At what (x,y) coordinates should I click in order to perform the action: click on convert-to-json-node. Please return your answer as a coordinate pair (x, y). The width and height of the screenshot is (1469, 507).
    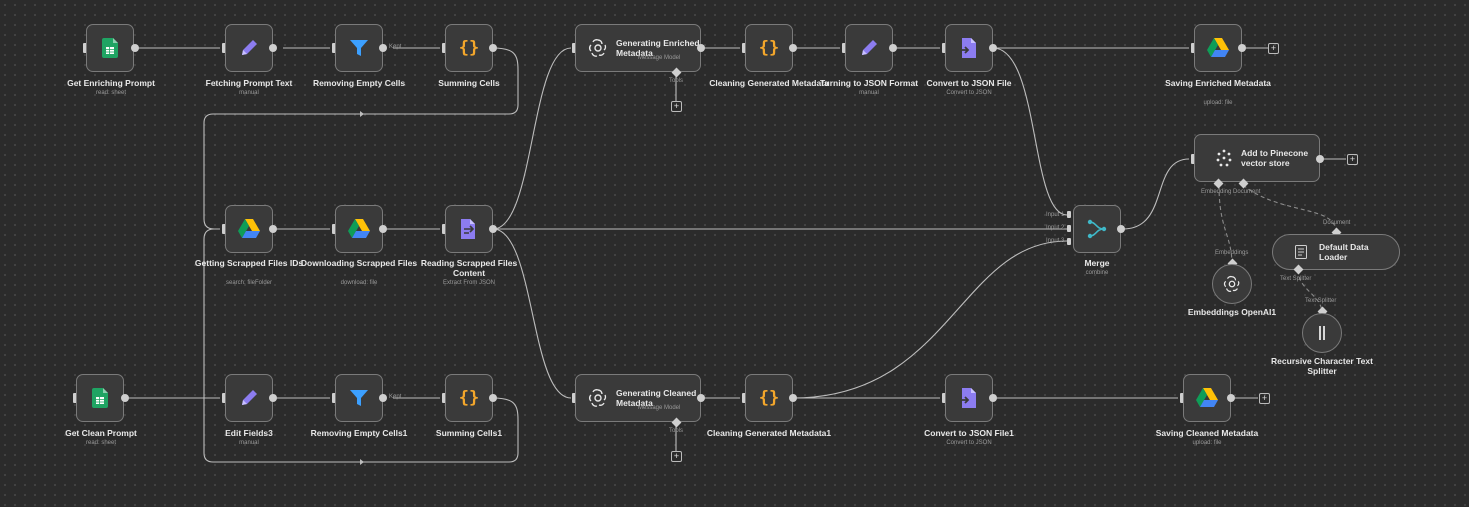
    Looking at the image, I should click on (969, 48).